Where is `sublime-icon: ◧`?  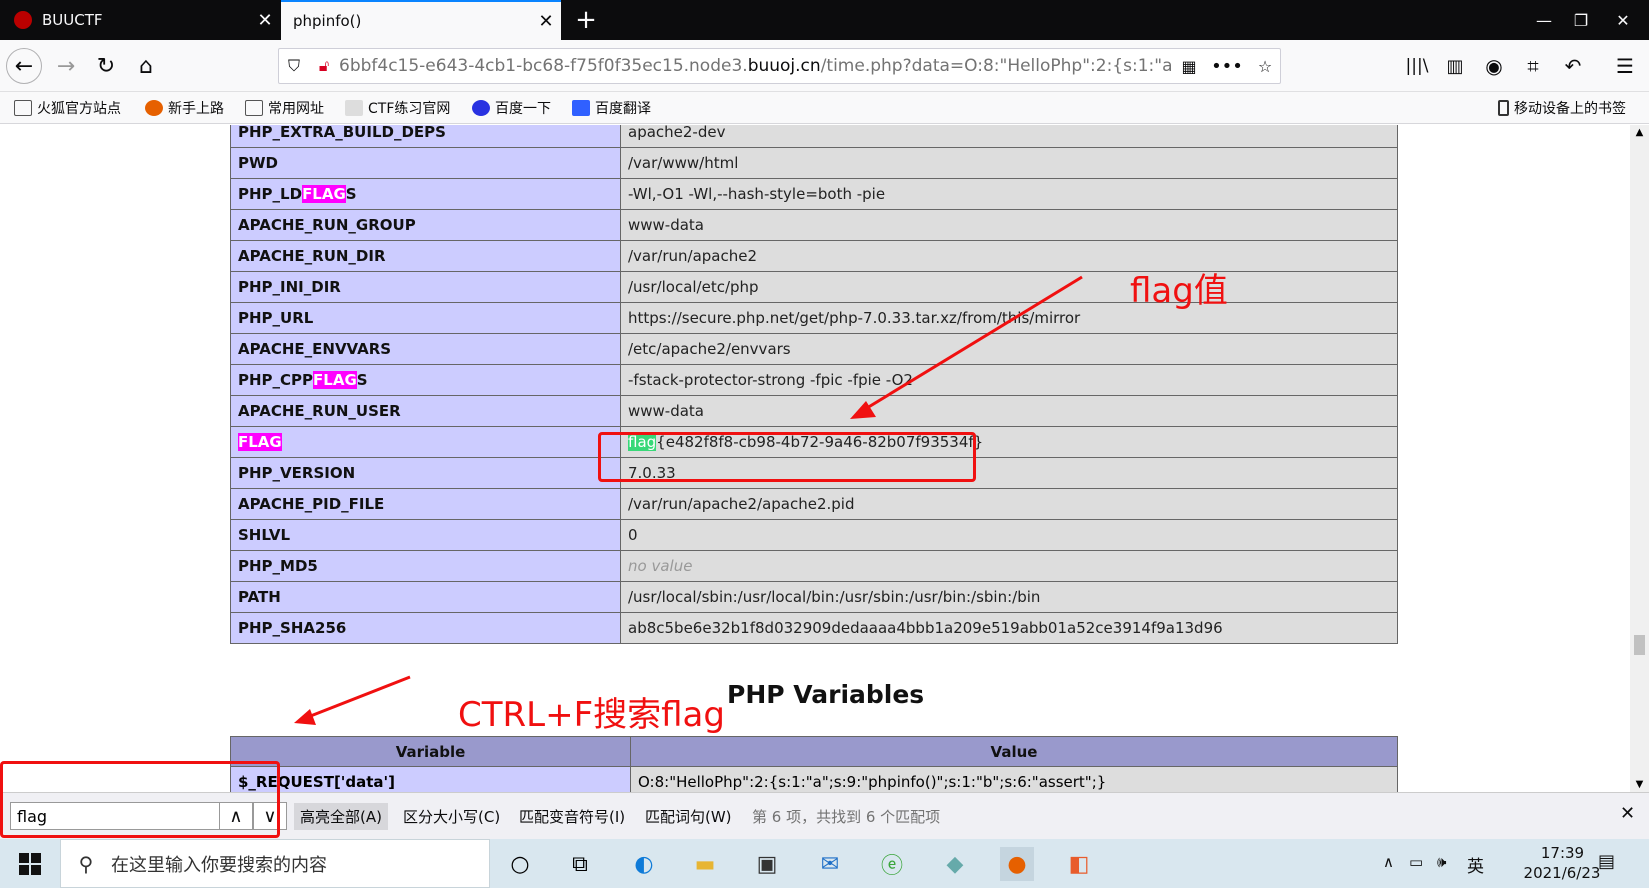 sublime-icon: ◧ is located at coordinates (1079, 864).